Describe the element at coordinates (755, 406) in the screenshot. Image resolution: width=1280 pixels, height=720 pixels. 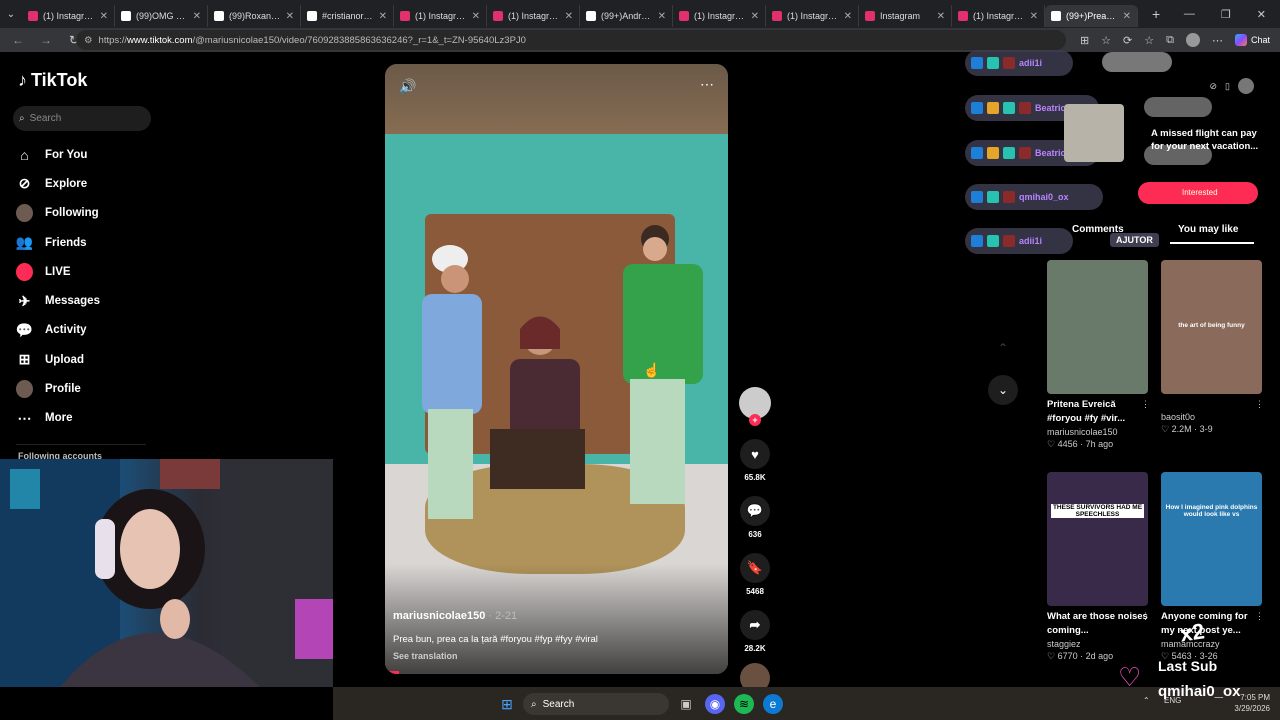
I see `creator-avatar: +` at that location.